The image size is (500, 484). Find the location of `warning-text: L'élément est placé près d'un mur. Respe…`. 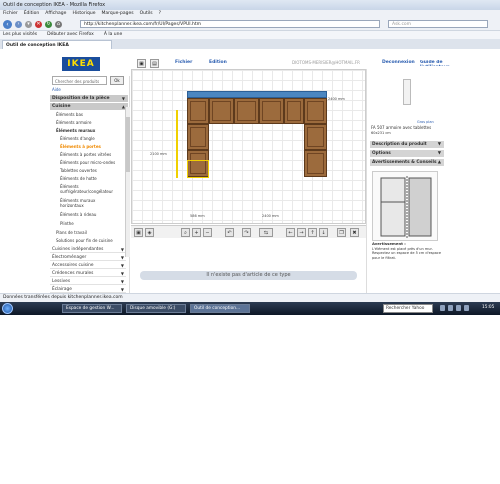

warning-text: L'élément est placé près d'un mur. Respe… is located at coordinates (406, 253).